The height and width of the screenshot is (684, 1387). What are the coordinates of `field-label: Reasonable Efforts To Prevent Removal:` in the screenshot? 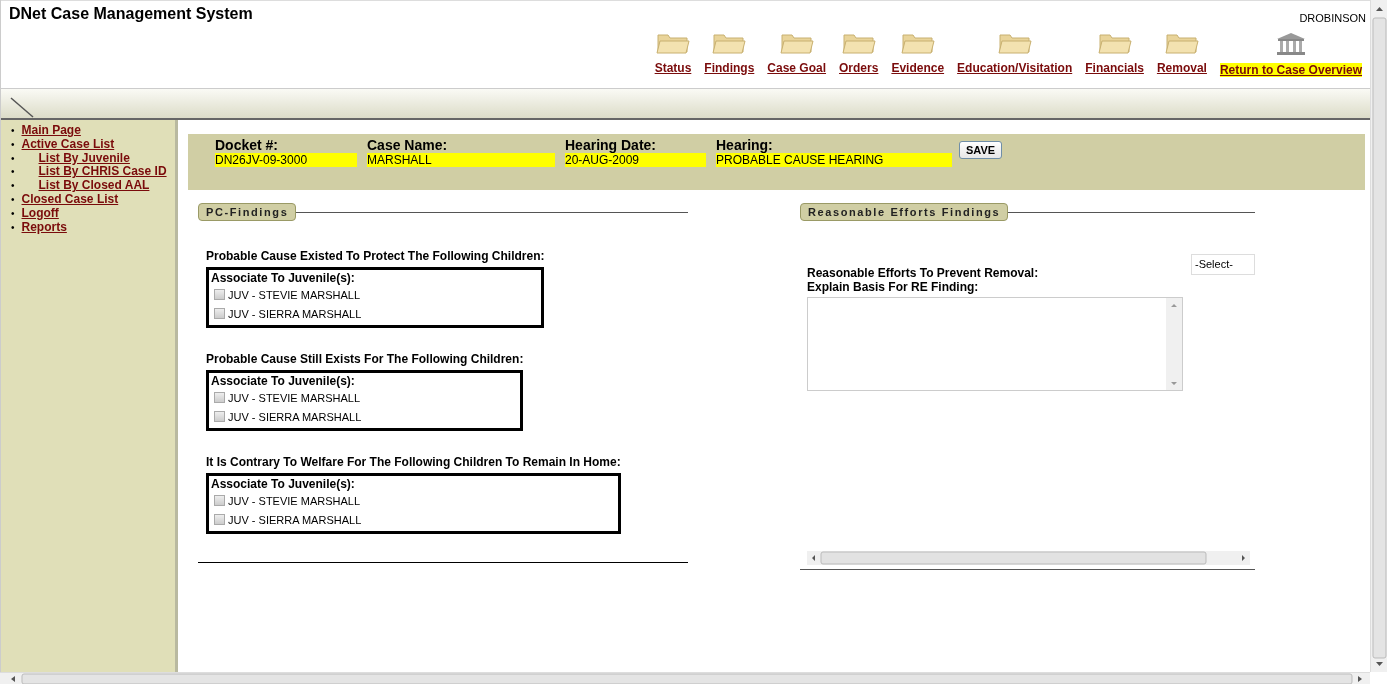 It's located at (923, 273).